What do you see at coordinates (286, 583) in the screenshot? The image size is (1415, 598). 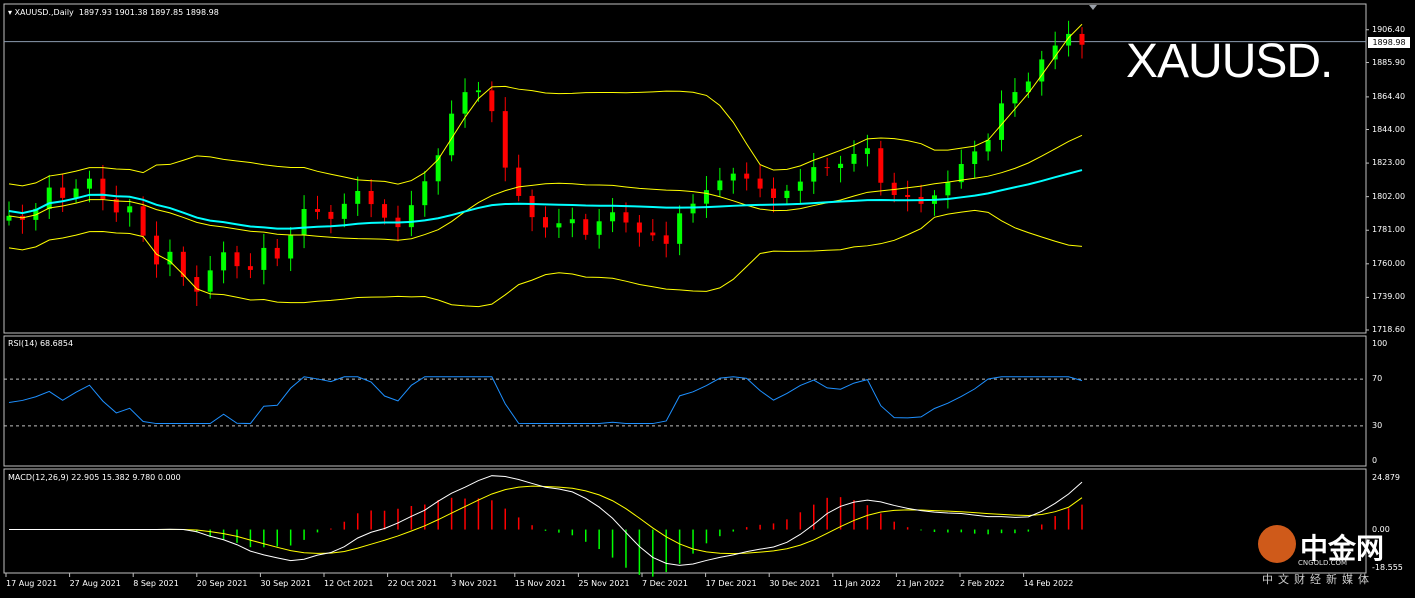 I see `time-label: 30 Sep 2021` at bounding box center [286, 583].